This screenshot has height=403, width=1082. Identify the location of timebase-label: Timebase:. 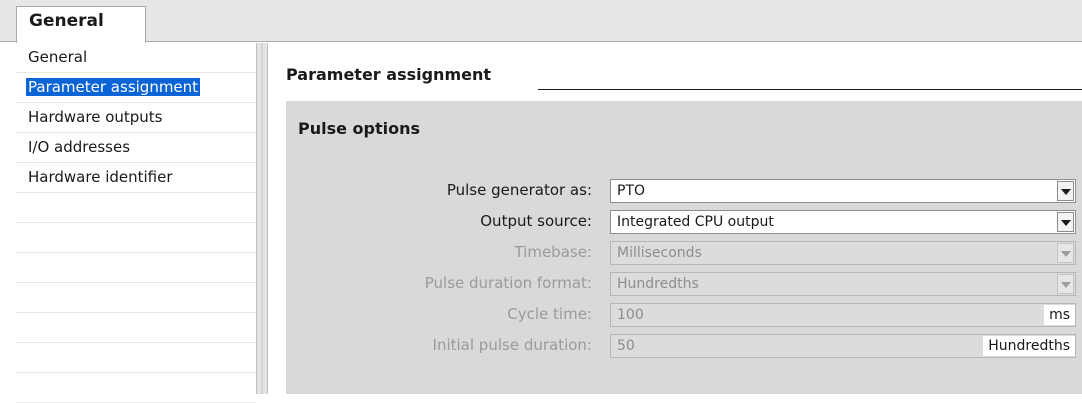
(553, 252).